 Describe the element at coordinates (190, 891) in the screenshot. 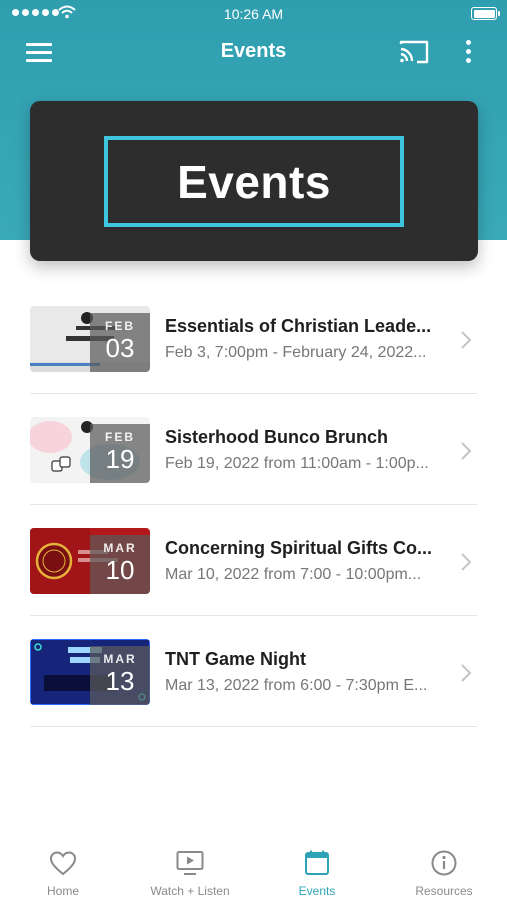

I see `tab-label: Watch + Listen` at that location.